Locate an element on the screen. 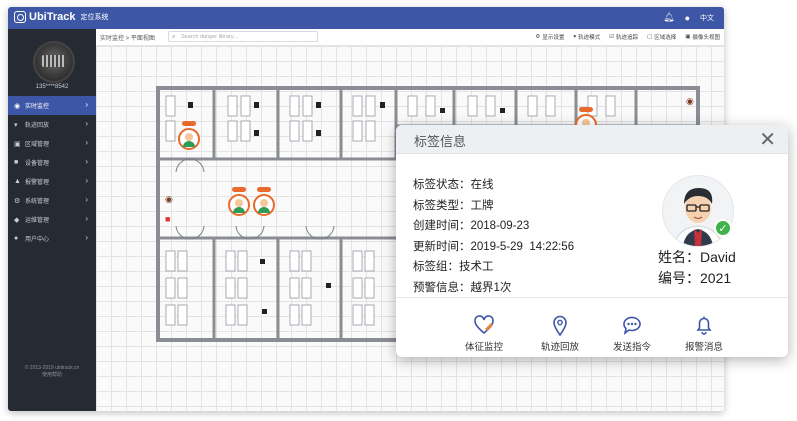 The width and height of the screenshot is (797, 421). track-follow-button: ☑ 轨迹追踪 is located at coordinates (623, 37).